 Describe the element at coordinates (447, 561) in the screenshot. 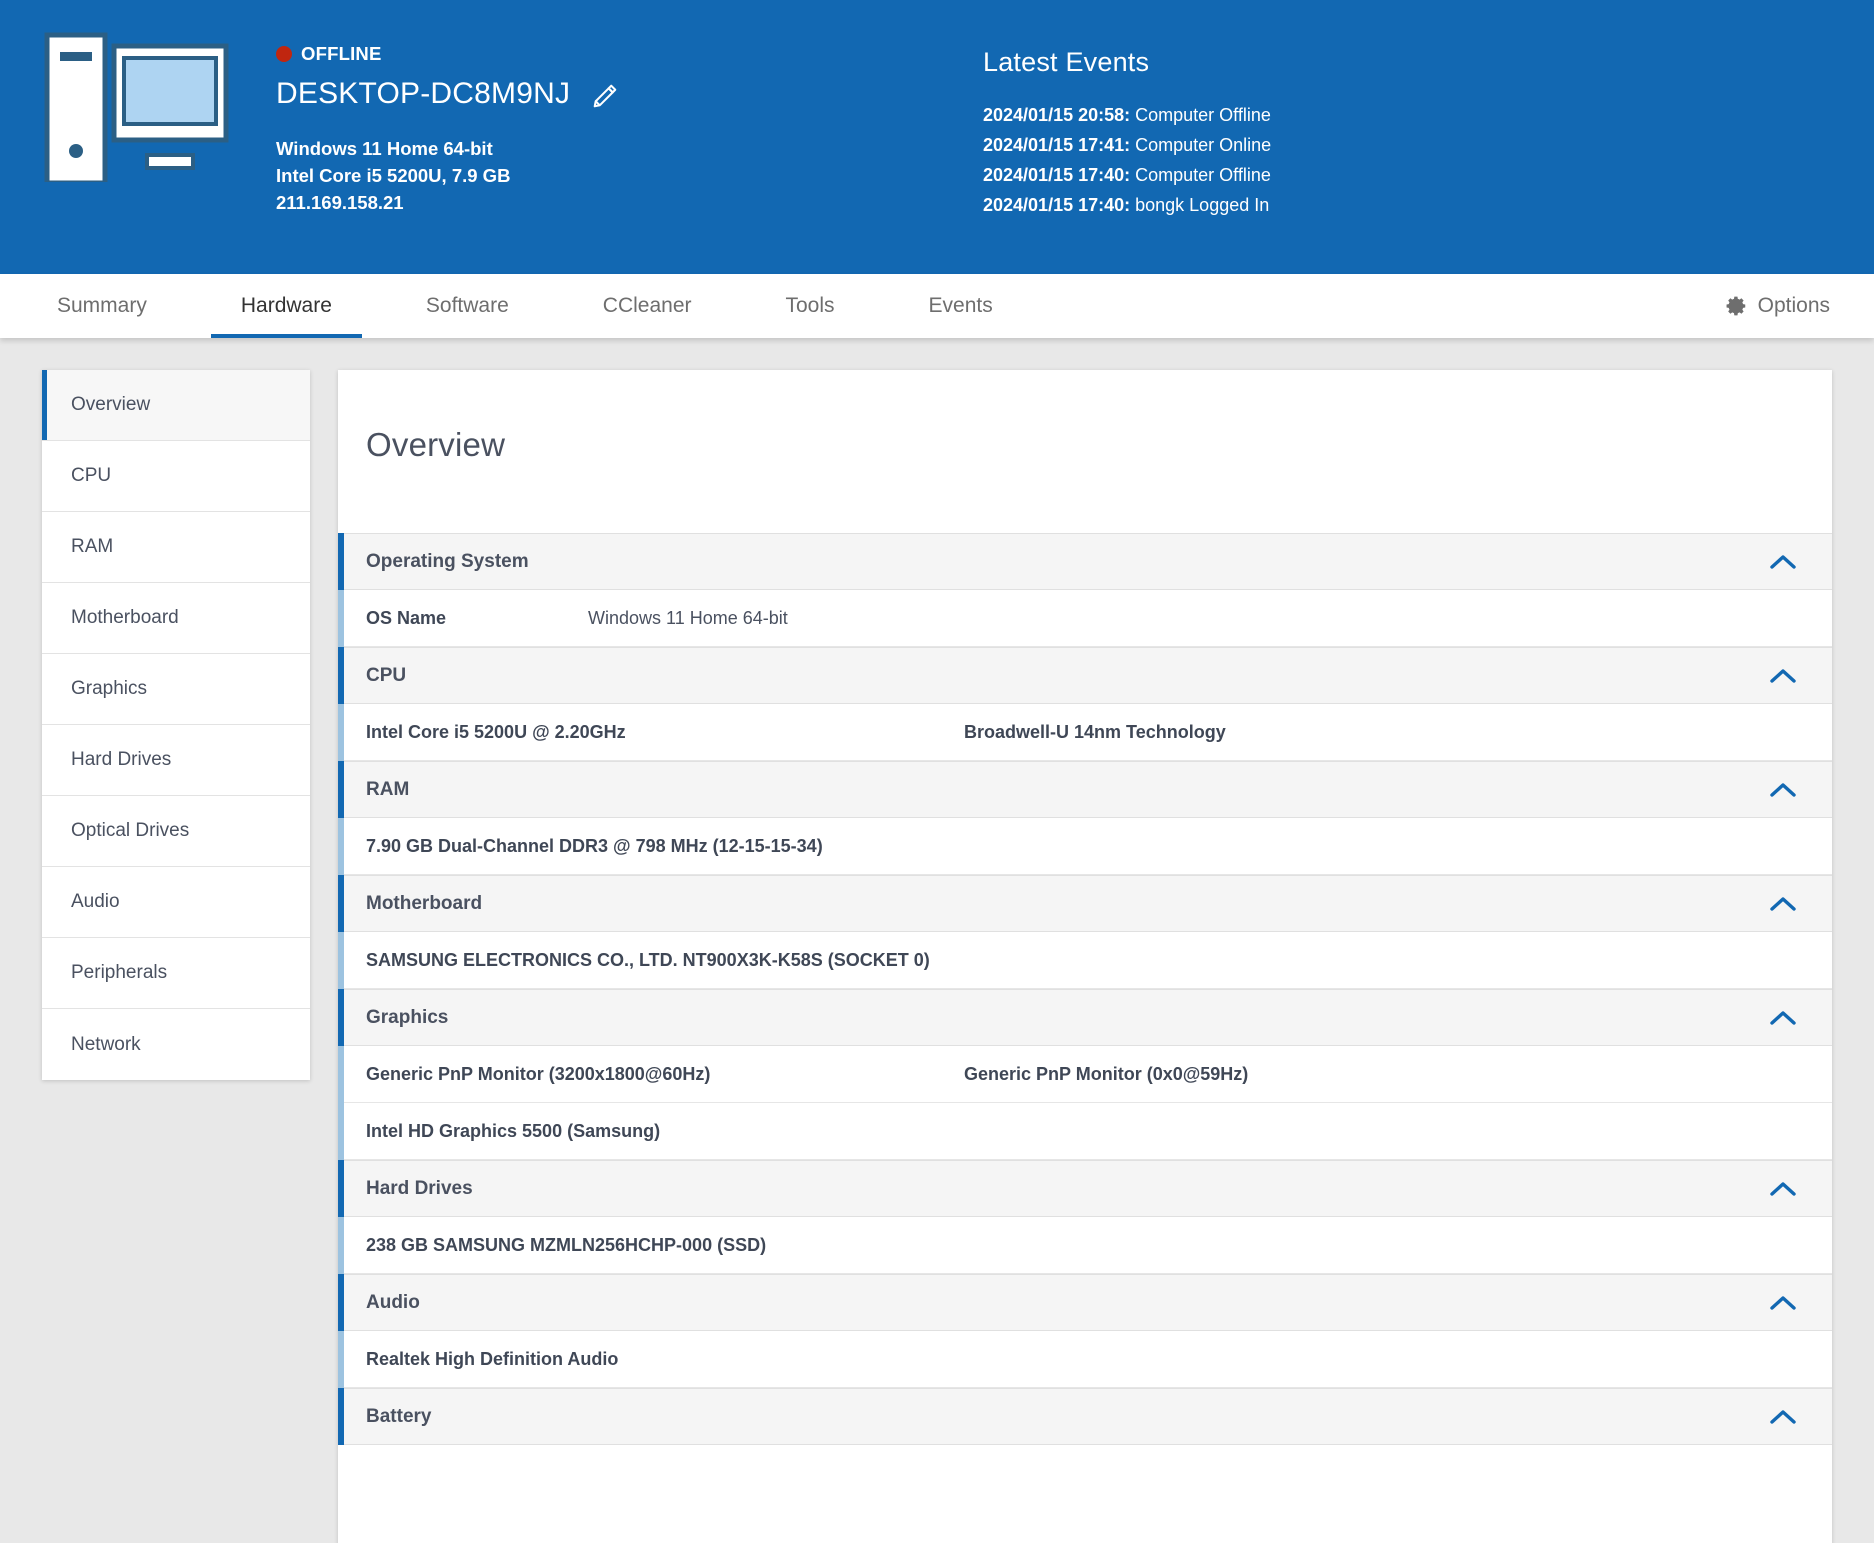

I see `section-title: Operating System` at that location.